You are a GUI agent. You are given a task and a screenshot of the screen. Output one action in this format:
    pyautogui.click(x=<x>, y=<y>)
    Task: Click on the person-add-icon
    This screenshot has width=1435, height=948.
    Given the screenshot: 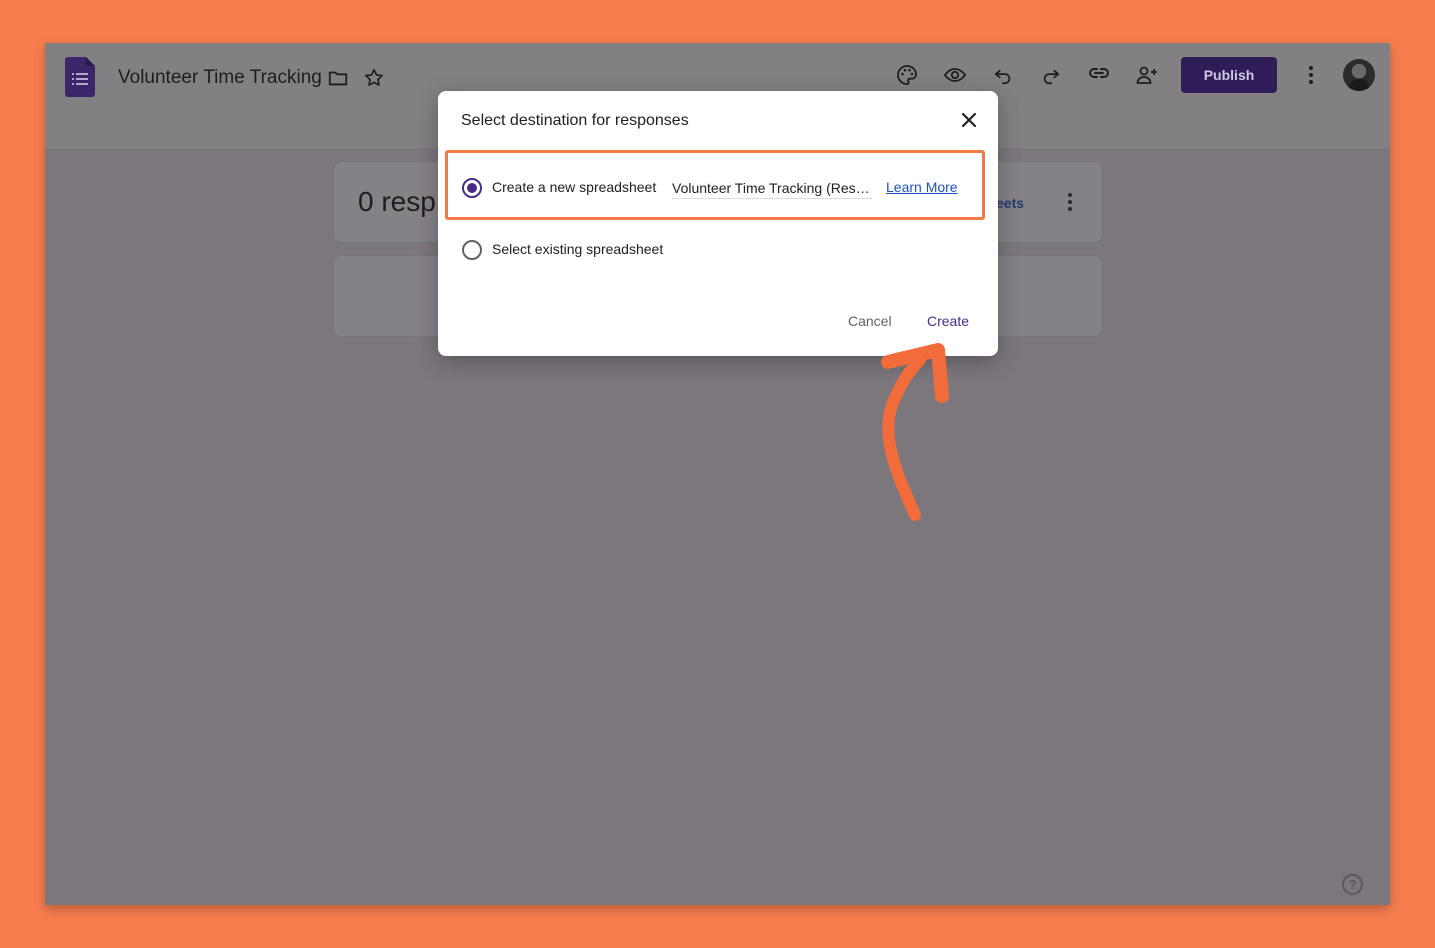 What is the action you would take?
    pyautogui.click(x=1147, y=75)
    